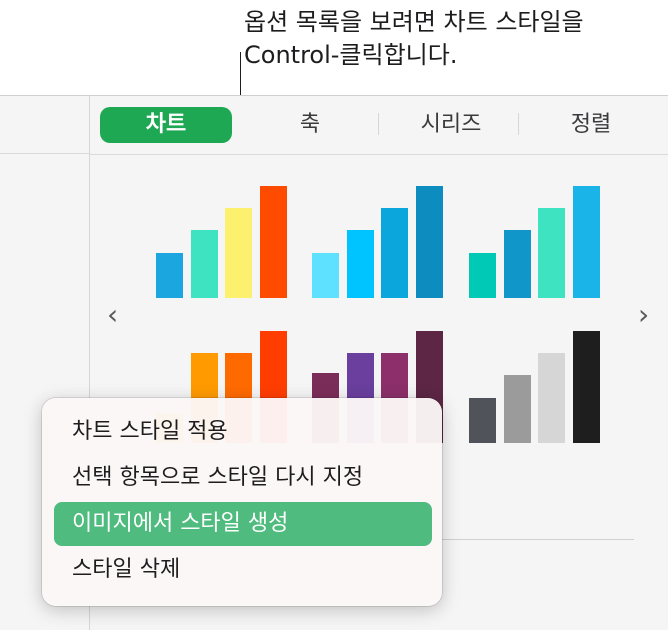 The image size is (668, 630). What do you see at coordinates (538, 539) in the screenshot?
I see `section-divider` at bounding box center [538, 539].